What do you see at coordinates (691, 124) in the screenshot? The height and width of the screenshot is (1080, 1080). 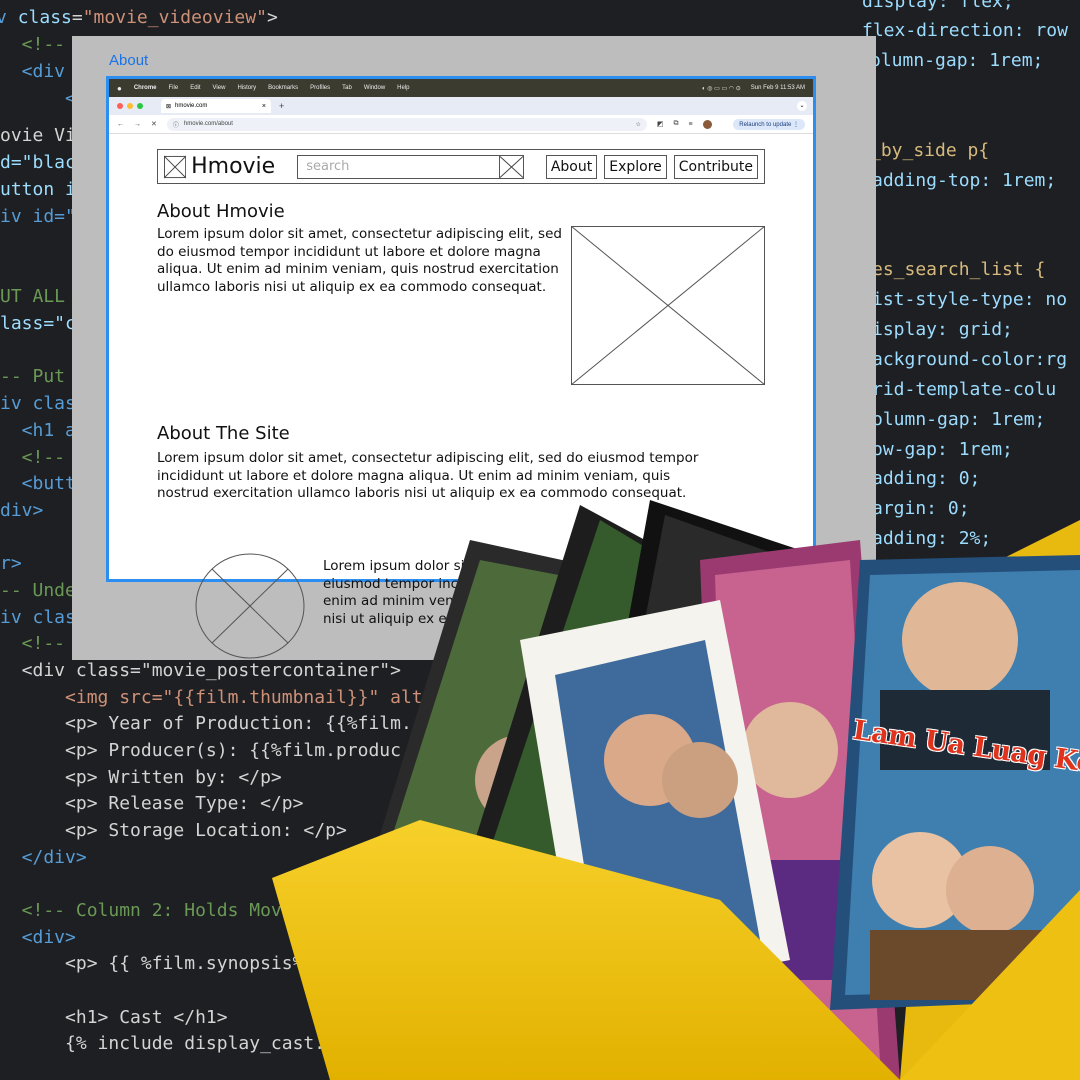 I see `reading-list-icon: ≡` at bounding box center [691, 124].